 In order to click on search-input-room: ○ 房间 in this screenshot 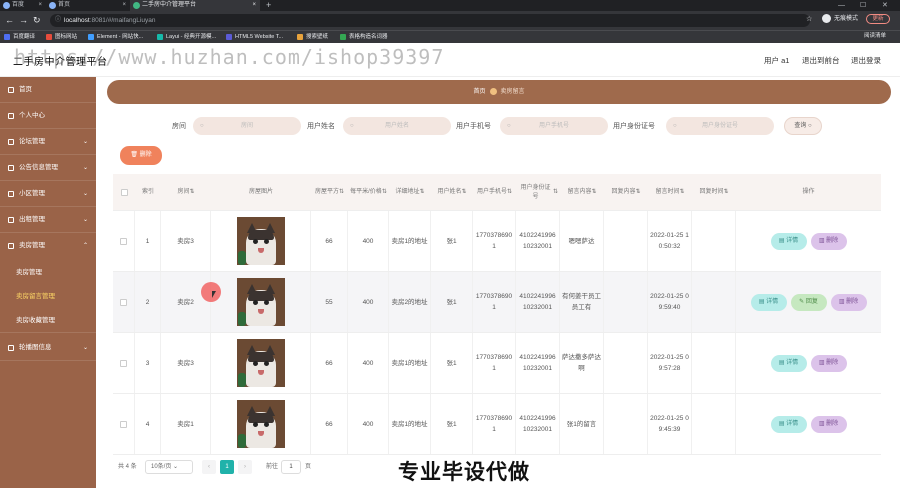, I will do `click(247, 126)`.